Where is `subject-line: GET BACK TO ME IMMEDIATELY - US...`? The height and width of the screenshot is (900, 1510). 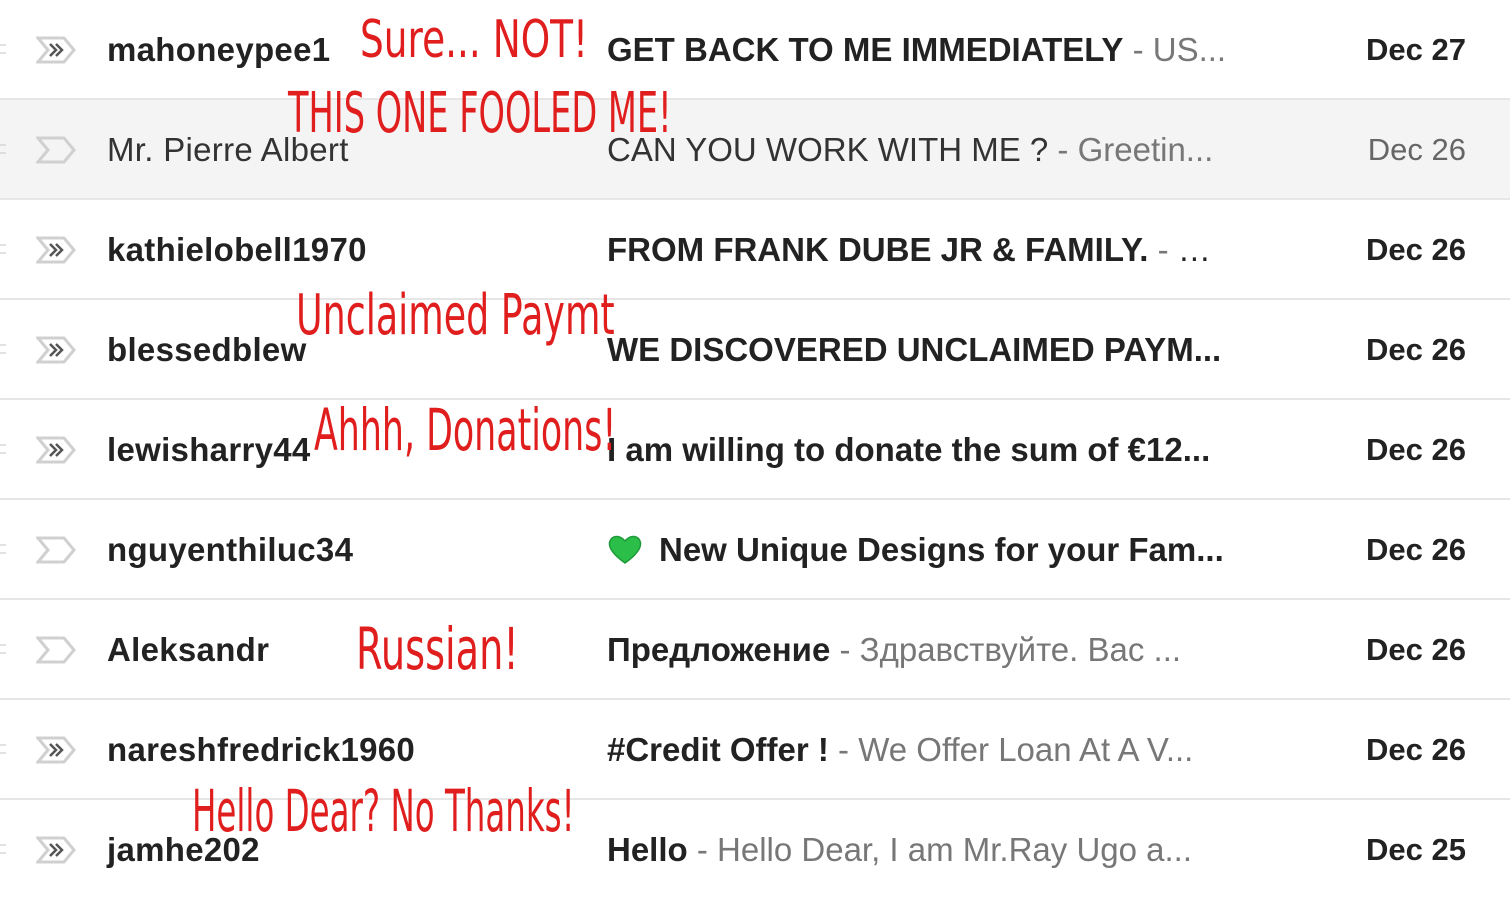 subject-line: GET BACK TO ME IMMEDIATELY - US... is located at coordinates (918, 50).